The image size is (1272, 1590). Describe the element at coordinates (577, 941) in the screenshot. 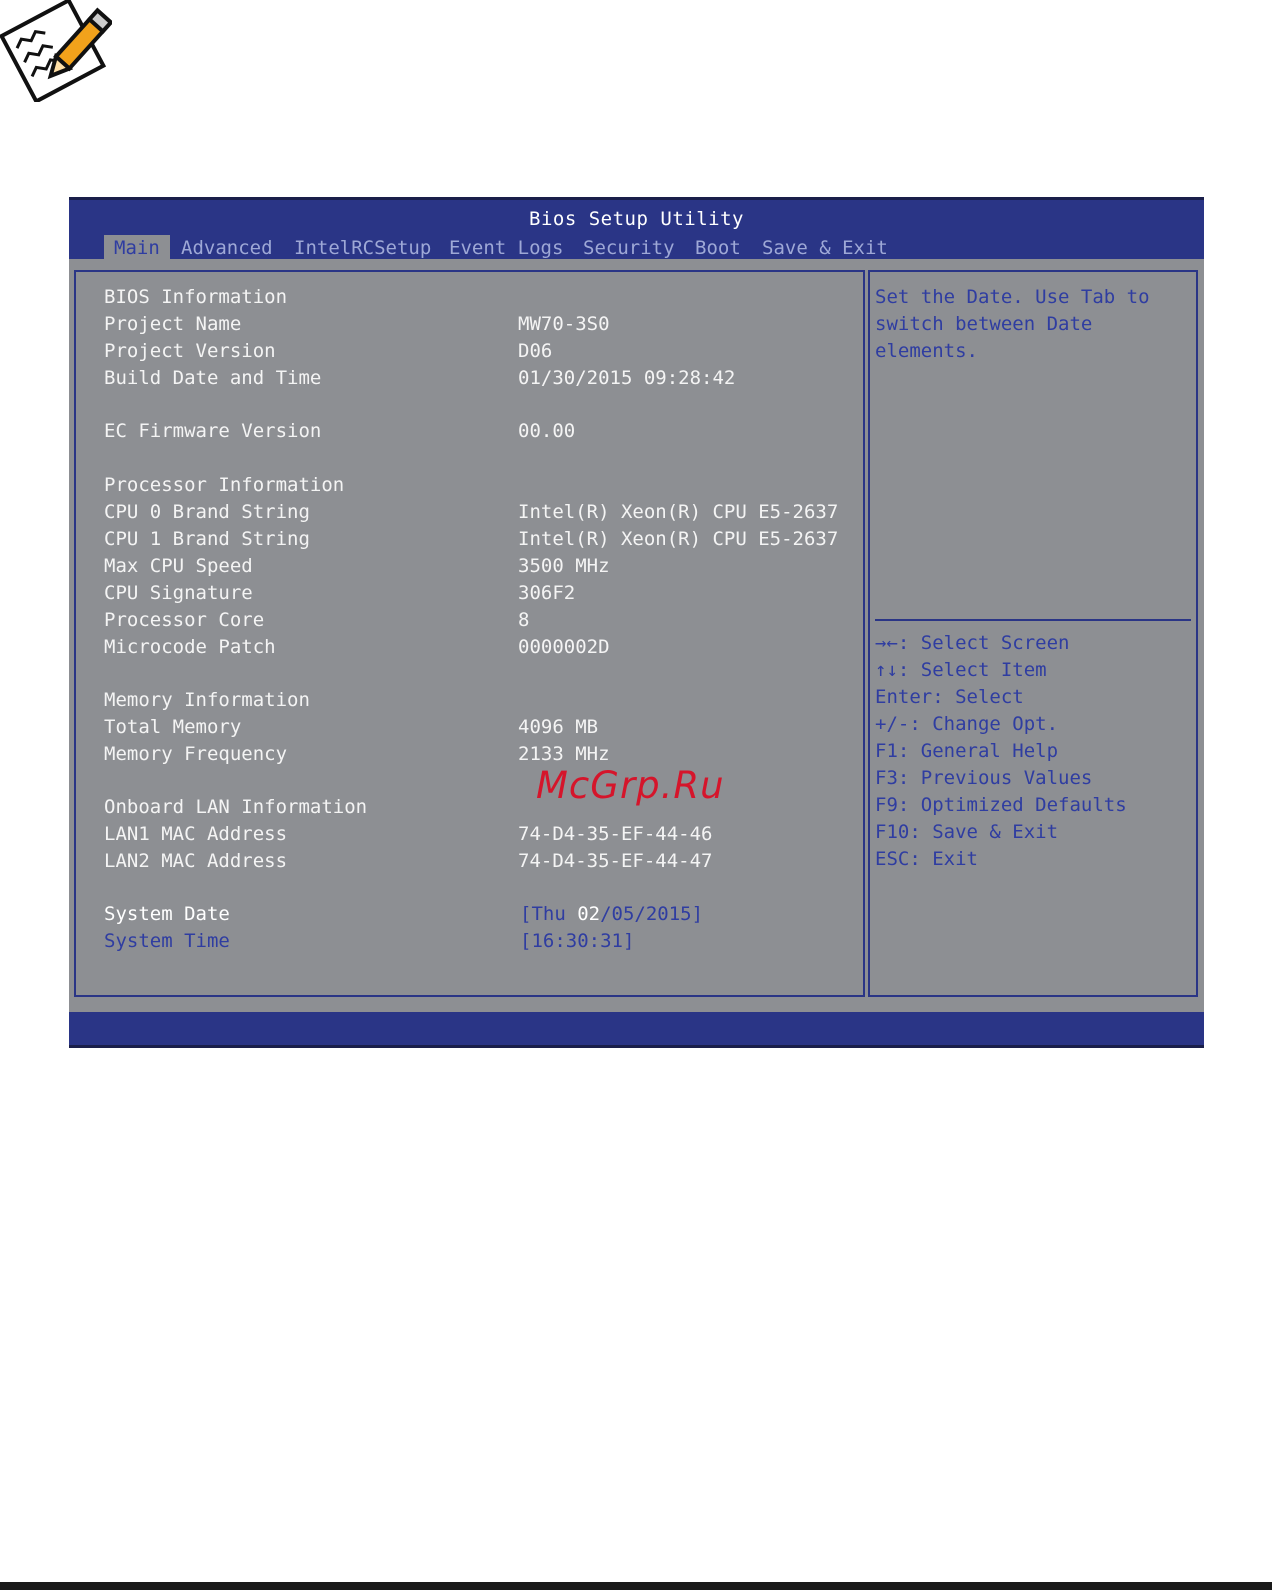

I see `system-time-field: [16:30:31]` at that location.